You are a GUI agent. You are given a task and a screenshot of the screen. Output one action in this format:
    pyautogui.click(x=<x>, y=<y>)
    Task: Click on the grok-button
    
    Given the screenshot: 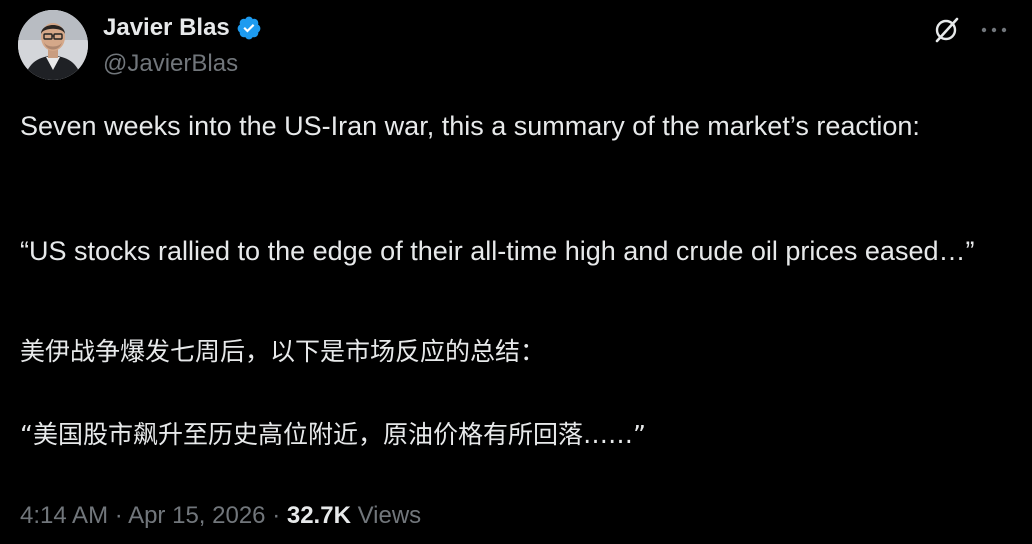 What is the action you would take?
    pyautogui.click(x=946, y=30)
    